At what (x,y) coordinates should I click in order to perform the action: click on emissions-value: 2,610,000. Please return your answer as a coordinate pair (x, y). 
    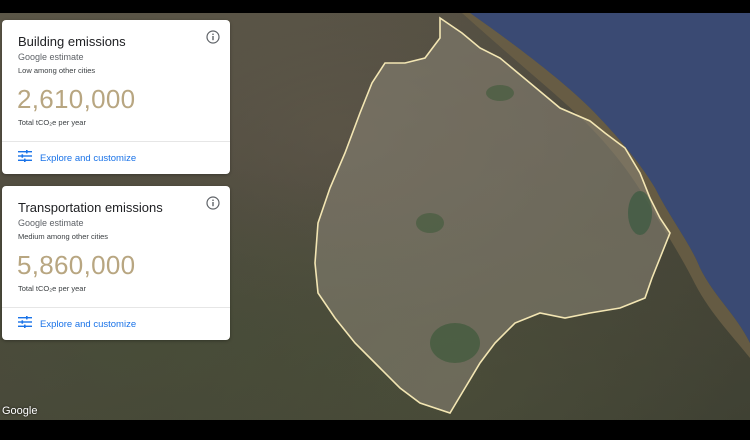
    Looking at the image, I should click on (76, 99).